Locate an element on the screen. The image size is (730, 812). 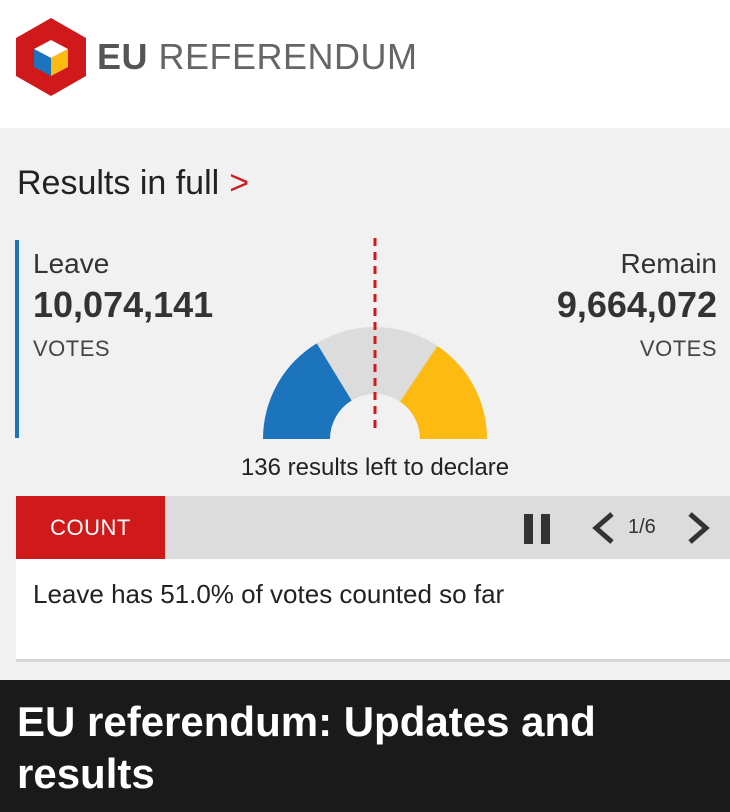
brand-eu: EU is located at coordinates (123, 56).